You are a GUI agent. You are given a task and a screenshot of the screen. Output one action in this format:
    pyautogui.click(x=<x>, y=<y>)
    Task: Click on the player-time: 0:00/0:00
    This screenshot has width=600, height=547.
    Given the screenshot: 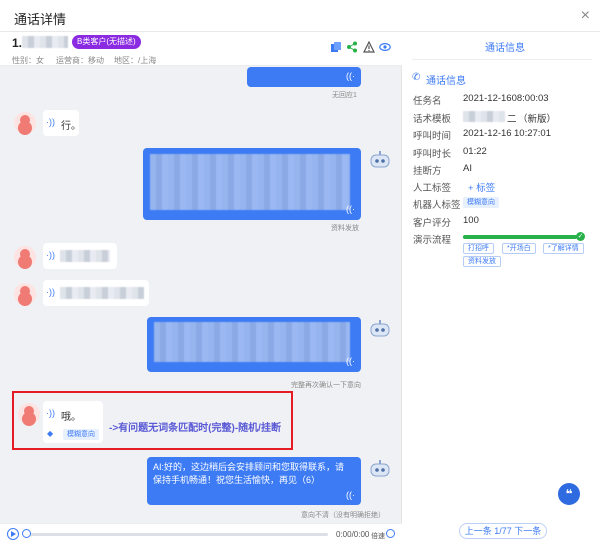 What is the action you would take?
    pyautogui.click(x=353, y=534)
    